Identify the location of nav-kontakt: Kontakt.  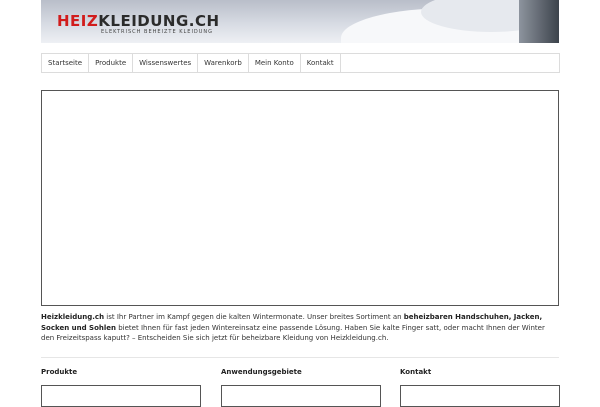
(321, 63).